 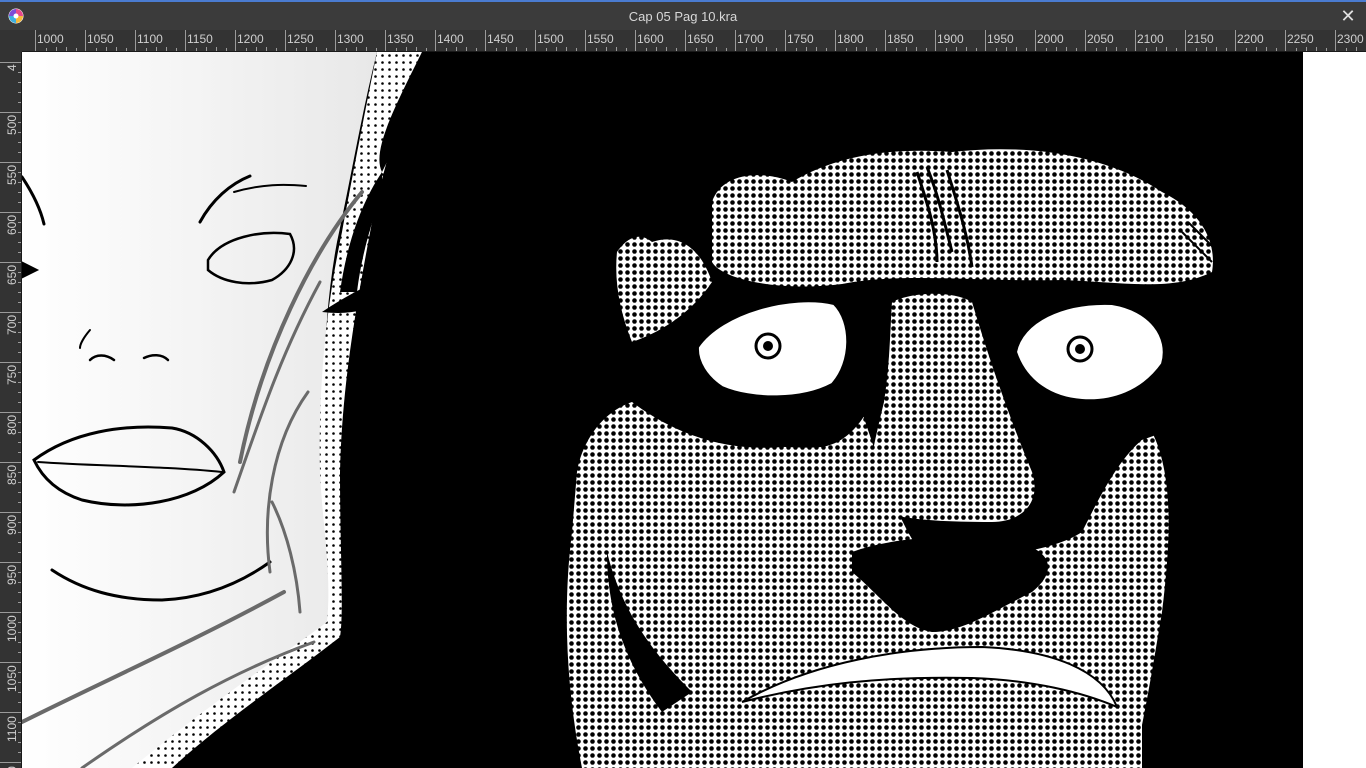 I want to click on close-button: ✕, so click(x=1348, y=16).